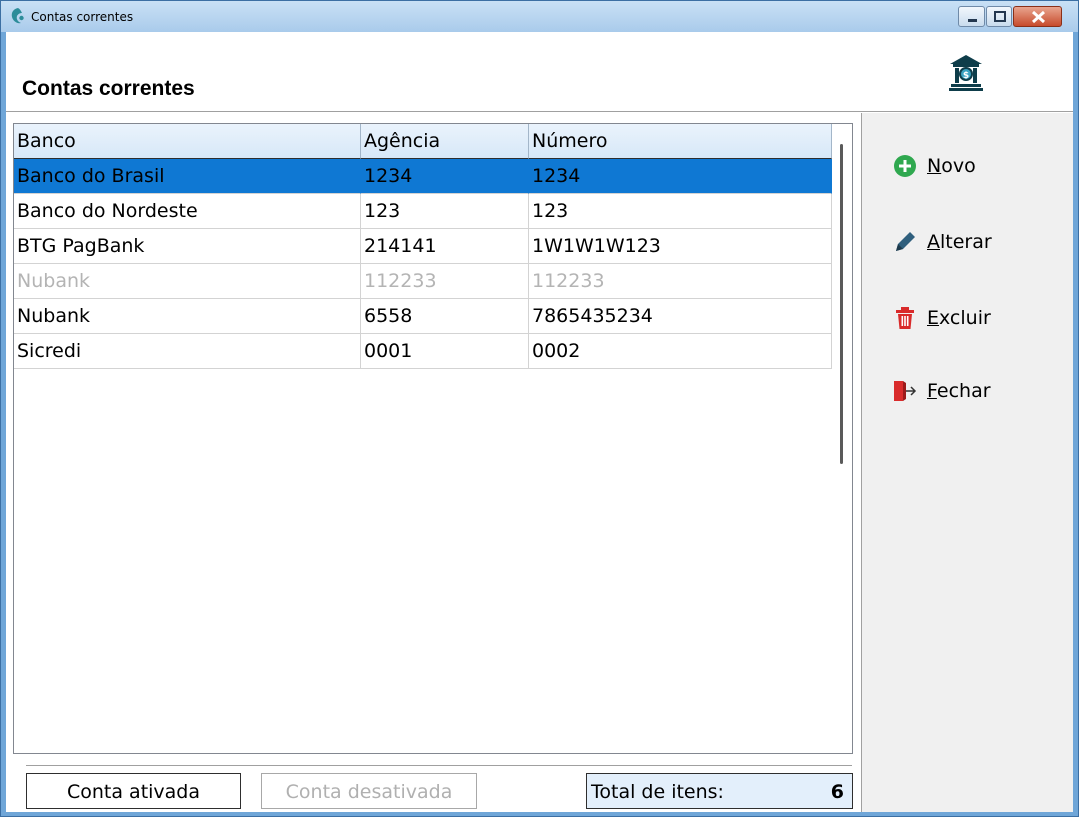 This screenshot has width=1079, height=817. I want to click on cell-banco: BTG PagBank, so click(187, 246).